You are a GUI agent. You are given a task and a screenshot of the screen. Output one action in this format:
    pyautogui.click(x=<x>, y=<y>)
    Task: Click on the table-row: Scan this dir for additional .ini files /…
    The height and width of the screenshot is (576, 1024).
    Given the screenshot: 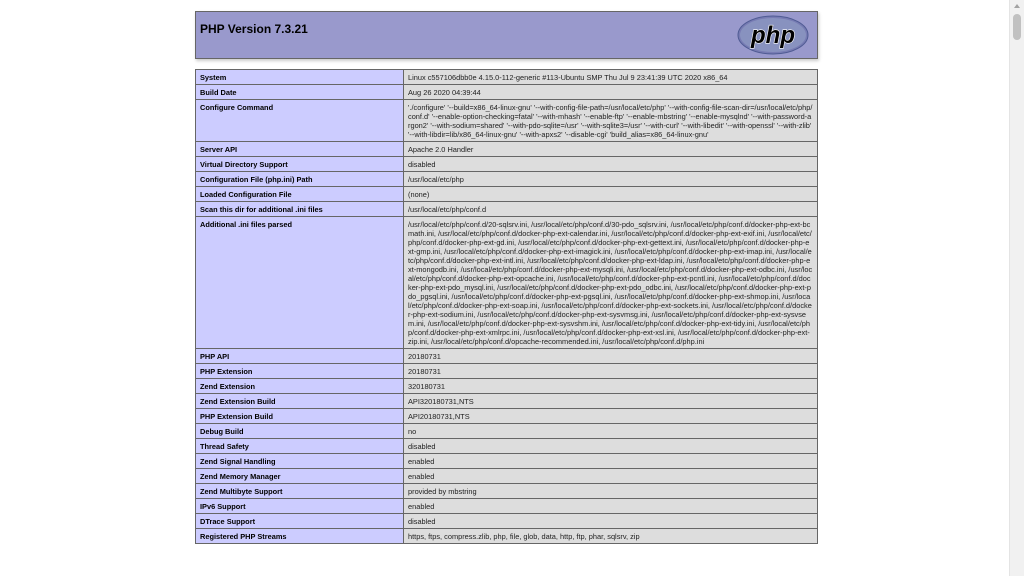 What is the action you would take?
    pyautogui.click(x=506, y=209)
    